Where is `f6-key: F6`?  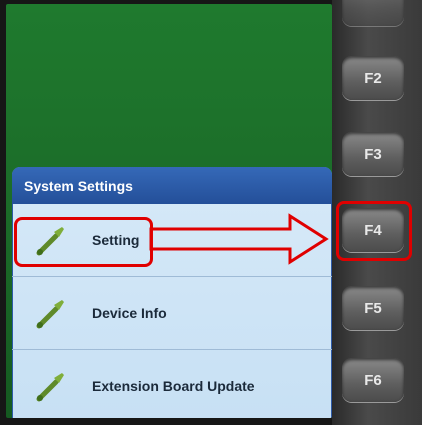 f6-key: F6 is located at coordinates (373, 380).